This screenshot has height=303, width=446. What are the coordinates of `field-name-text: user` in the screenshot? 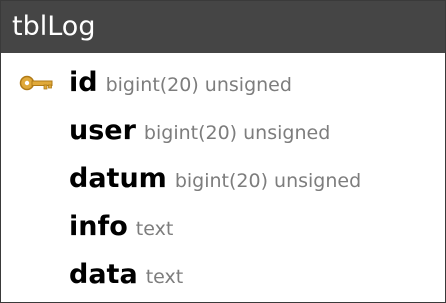 It's located at (102, 130).